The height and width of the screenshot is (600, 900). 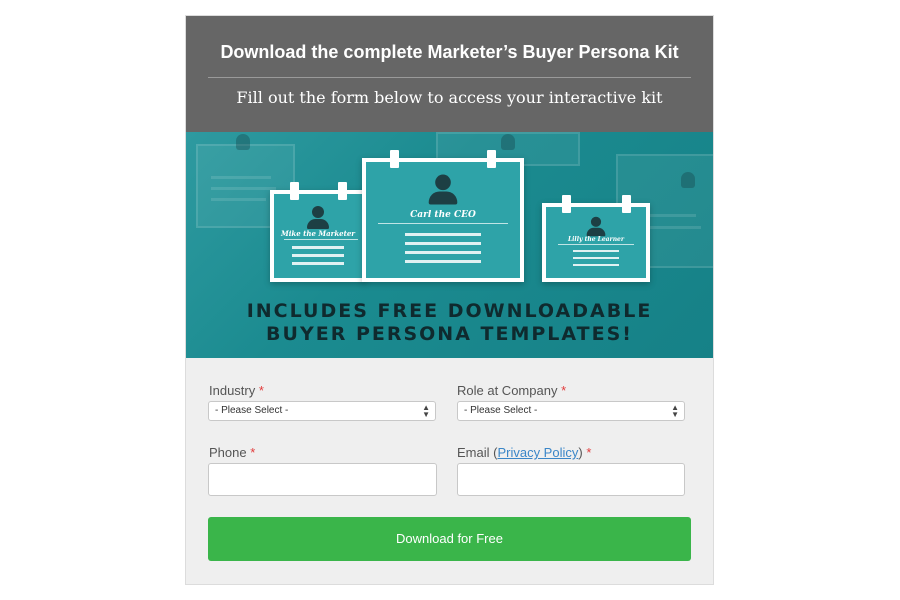 What do you see at coordinates (449, 311) in the screenshot?
I see `banner-line-1: INCLUDES FREE DOWNLOADABLE` at bounding box center [449, 311].